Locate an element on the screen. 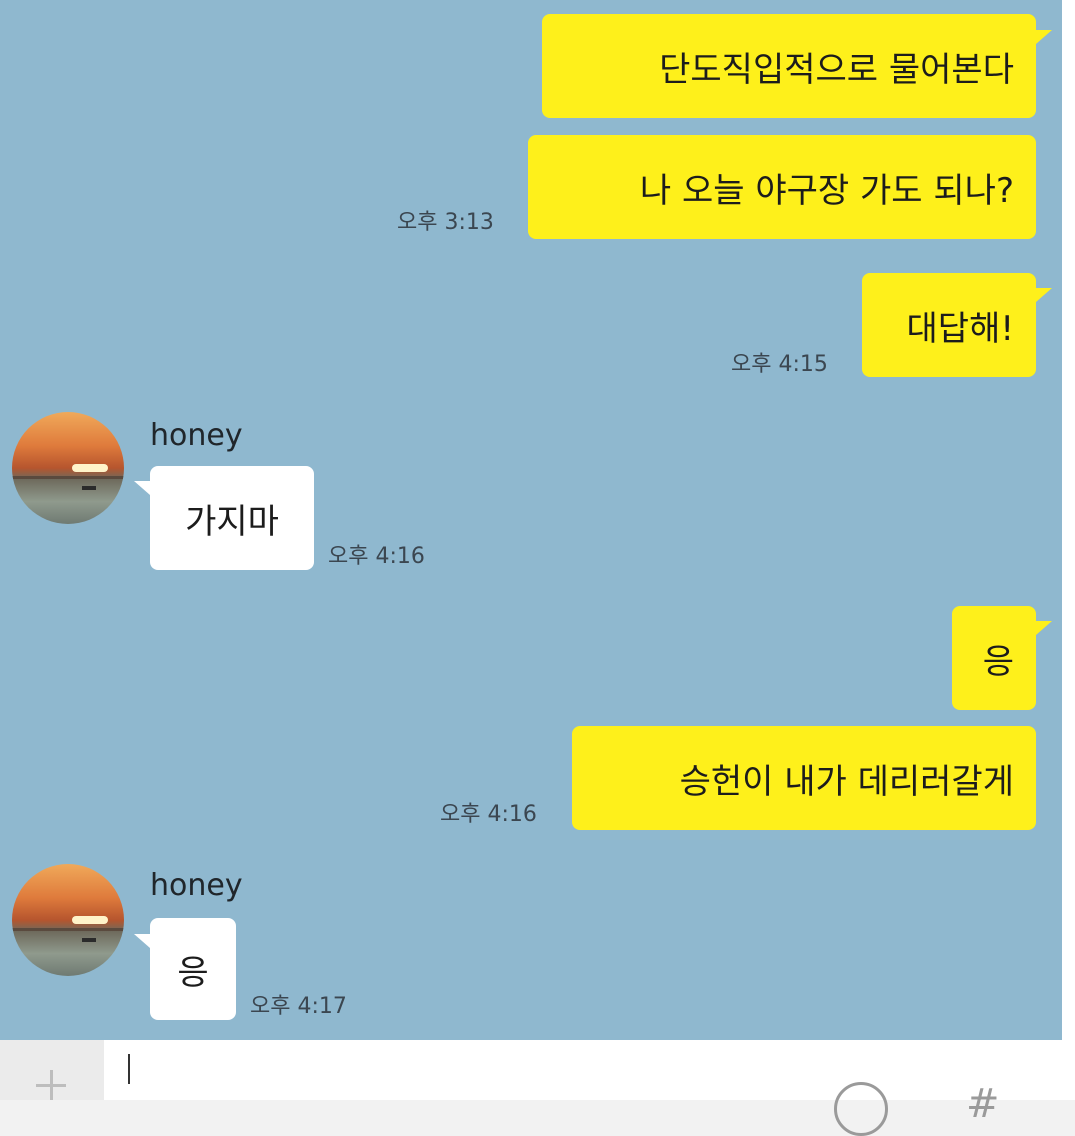 The image size is (1075, 1136). my-message-bubble: 응 is located at coordinates (994, 658).